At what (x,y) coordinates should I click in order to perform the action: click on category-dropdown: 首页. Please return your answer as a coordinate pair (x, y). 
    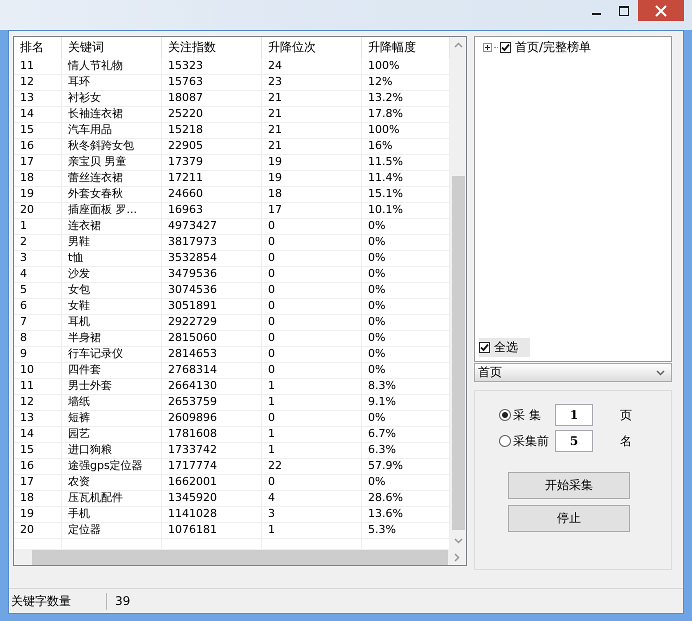
    Looking at the image, I should click on (573, 372).